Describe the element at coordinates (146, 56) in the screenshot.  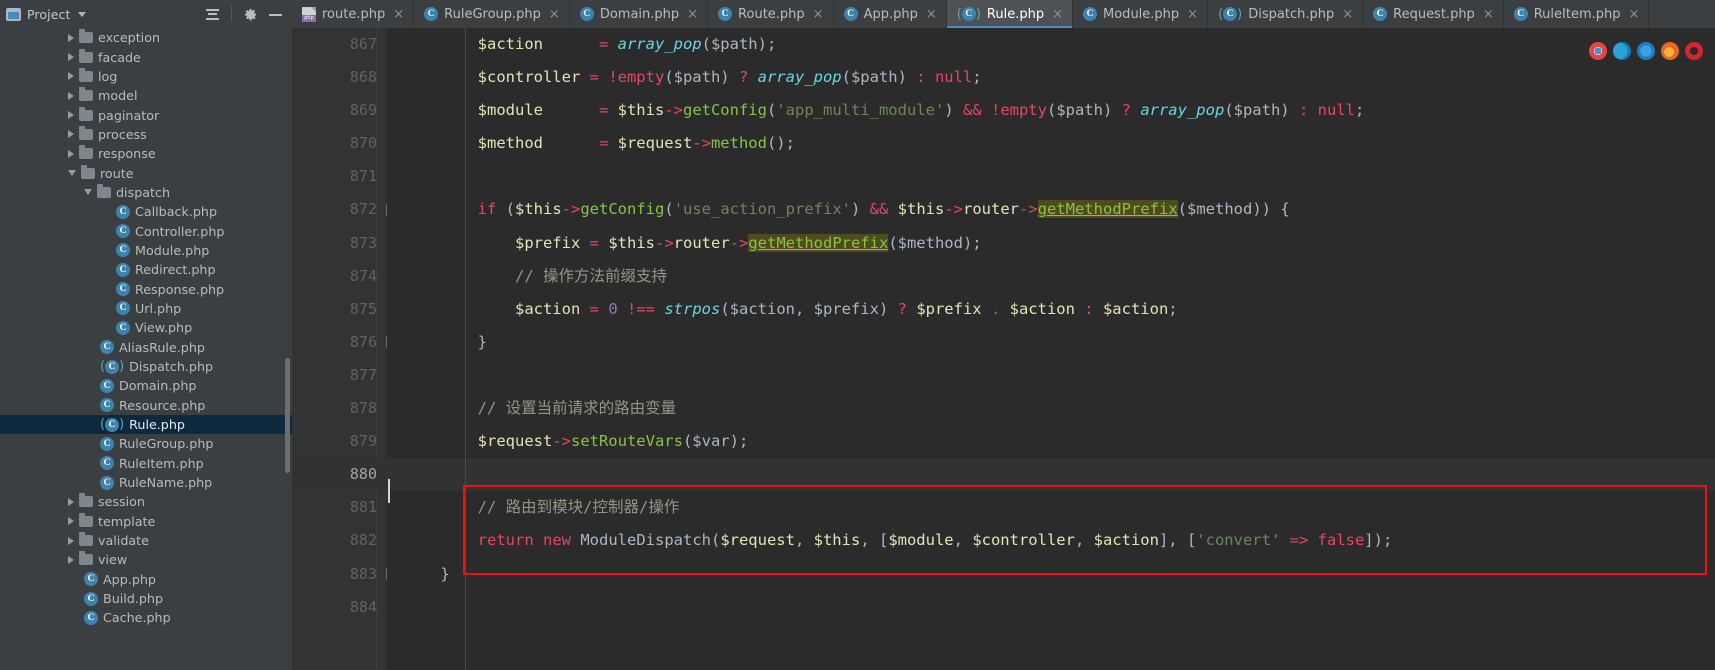
I see `tree-folder: facade` at that location.